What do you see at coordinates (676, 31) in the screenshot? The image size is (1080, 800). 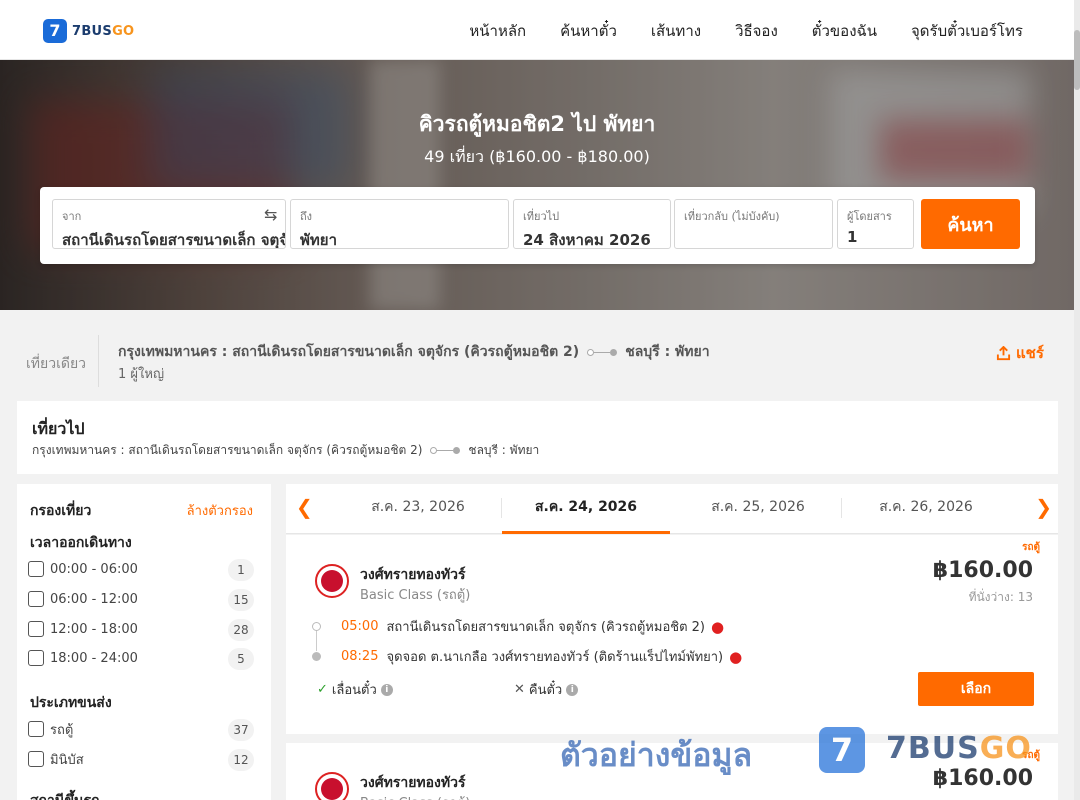 I see `nav-item-routes: เส้นทาง` at bounding box center [676, 31].